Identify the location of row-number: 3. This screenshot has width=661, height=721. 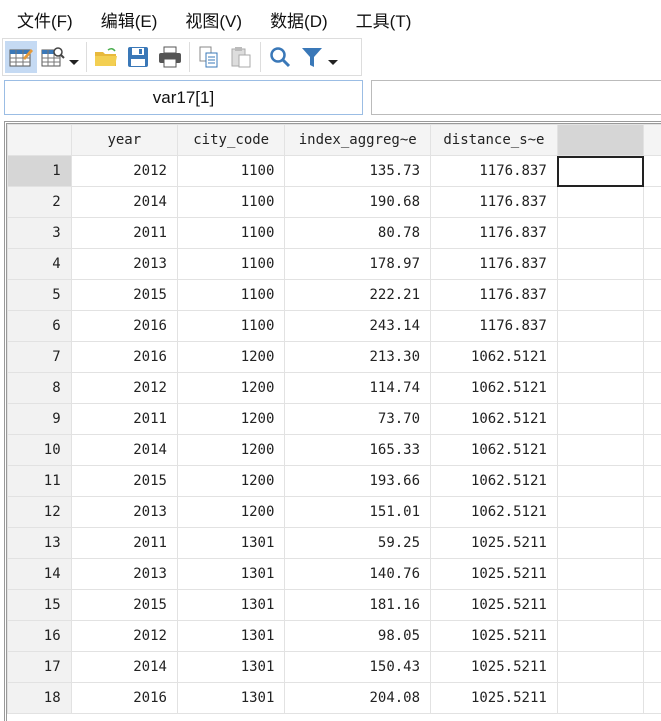
(40, 233).